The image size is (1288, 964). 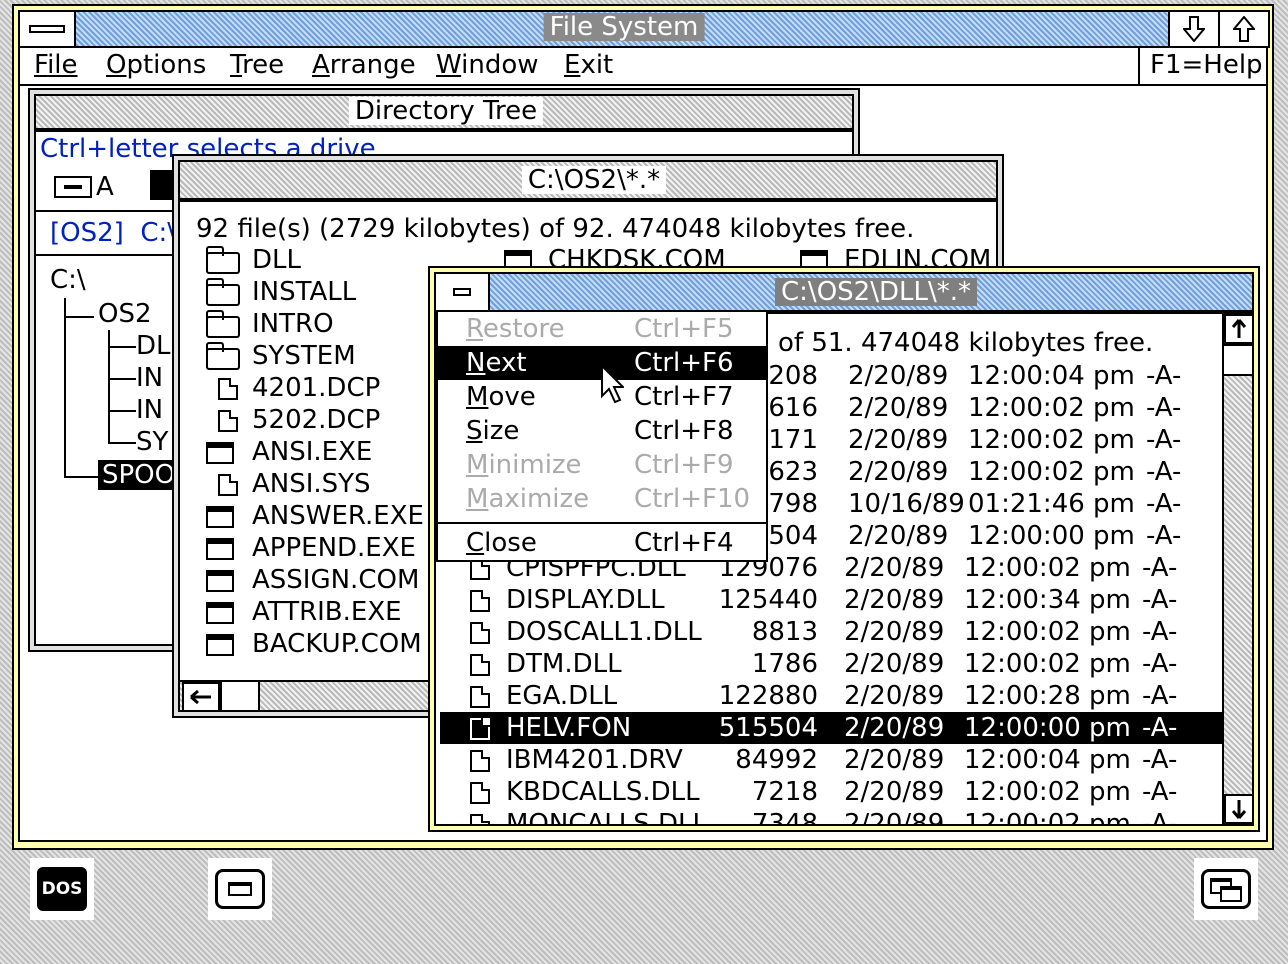 I want to click on menu-file: File, so click(x=56, y=65).